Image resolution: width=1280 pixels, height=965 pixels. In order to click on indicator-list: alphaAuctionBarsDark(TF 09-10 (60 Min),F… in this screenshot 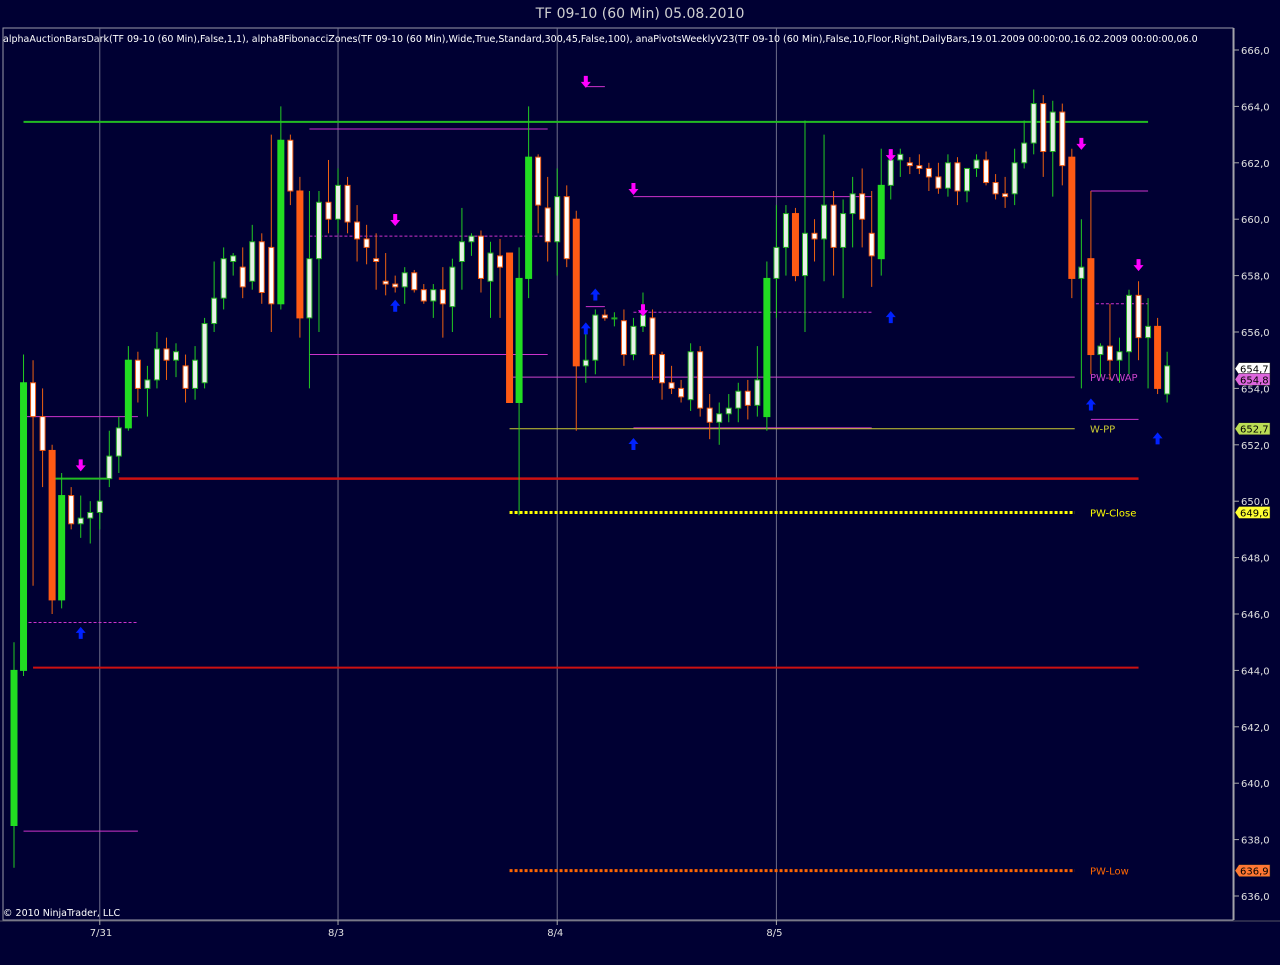, I will do `click(600, 39)`.